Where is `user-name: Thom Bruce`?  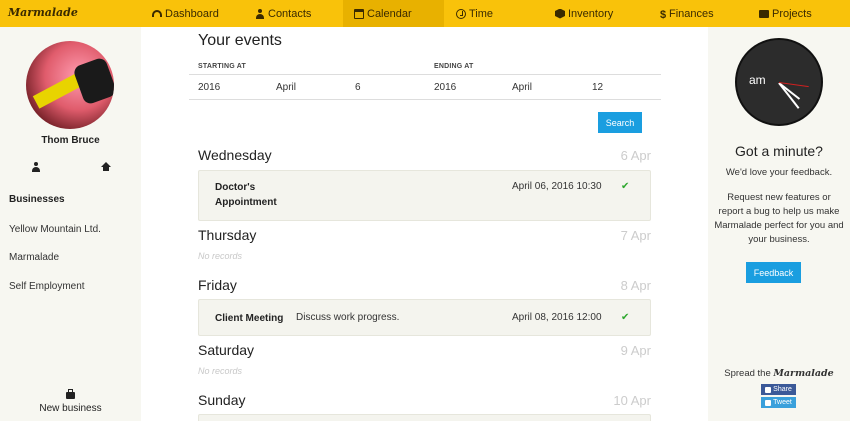
user-name: Thom Bruce is located at coordinates (70, 140).